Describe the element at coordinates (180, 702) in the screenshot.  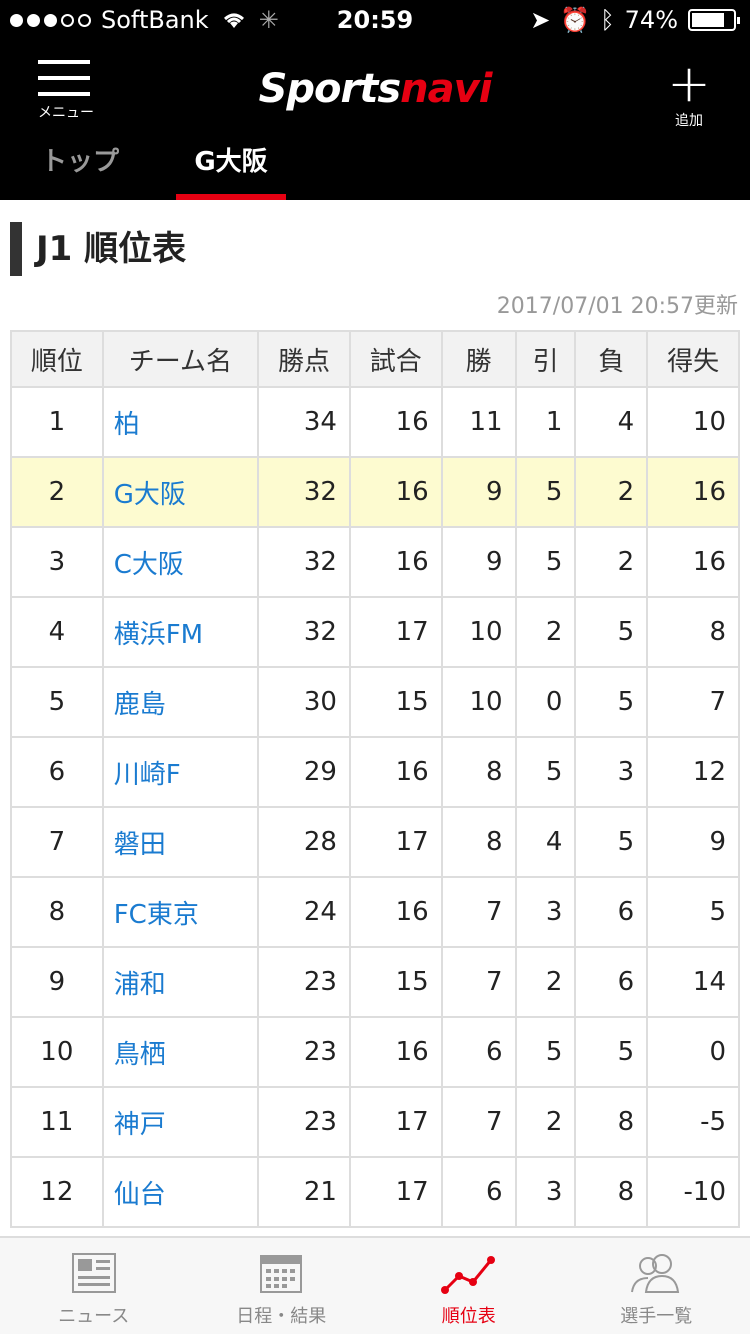
I see `team-link: 鹿島` at that location.